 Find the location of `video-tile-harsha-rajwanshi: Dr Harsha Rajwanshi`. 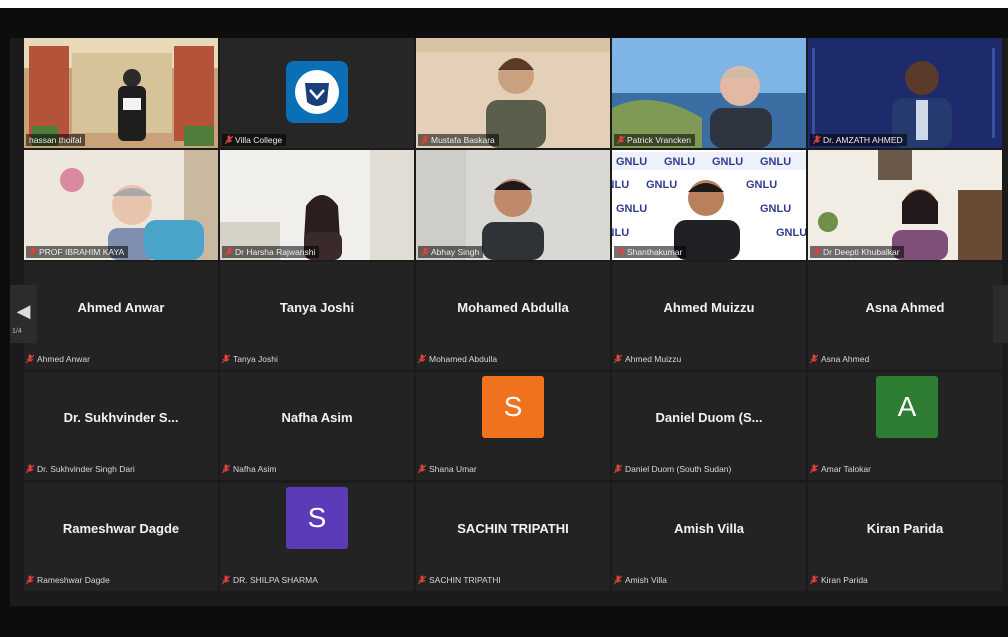

video-tile-harsha-rajwanshi: Dr Harsha Rajwanshi is located at coordinates (317, 205).